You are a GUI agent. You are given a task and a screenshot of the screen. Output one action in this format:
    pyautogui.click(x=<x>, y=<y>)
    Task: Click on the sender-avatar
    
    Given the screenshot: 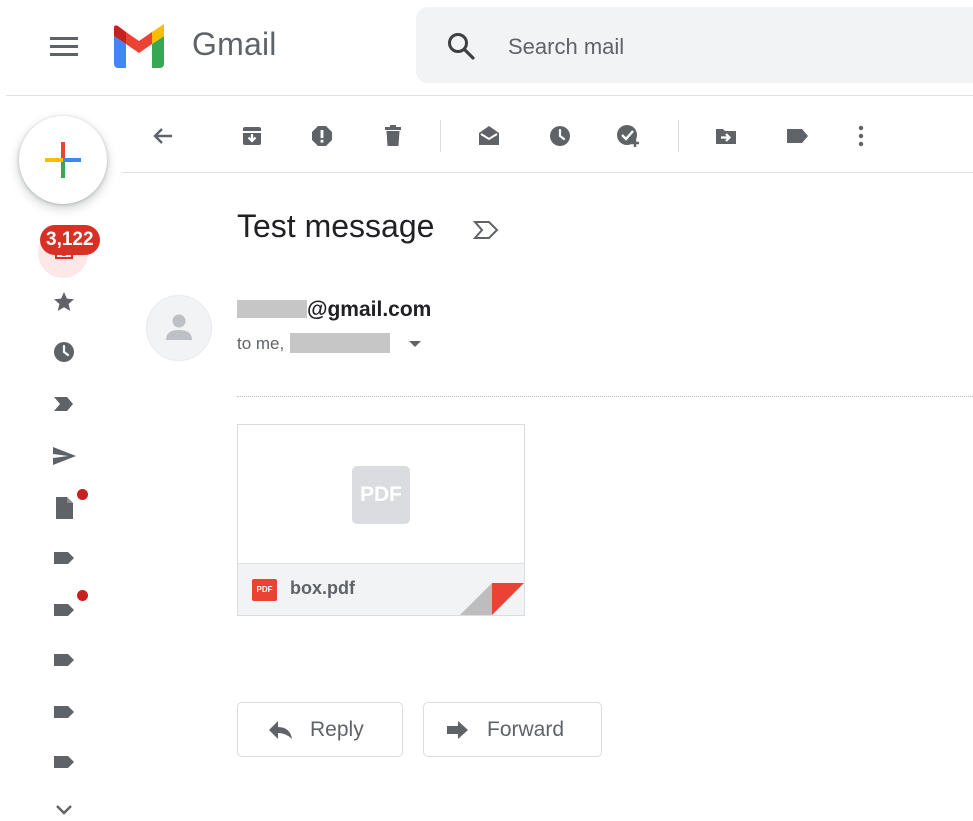 What is the action you would take?
    pyautogui.click(x=179, y=328)
    